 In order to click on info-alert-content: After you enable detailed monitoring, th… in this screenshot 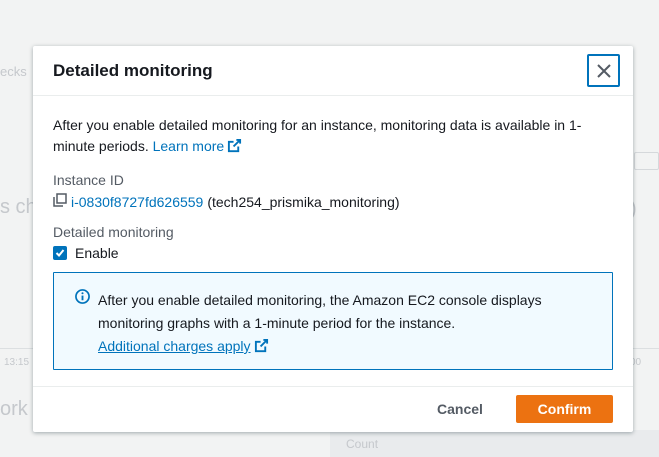, I will do `click(348, 323)`.